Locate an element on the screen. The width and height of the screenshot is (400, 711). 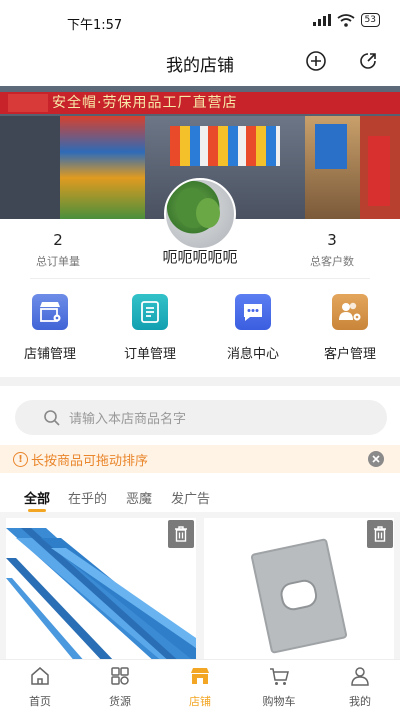
nav-home: 首页 is located at coordinates (40, 687).